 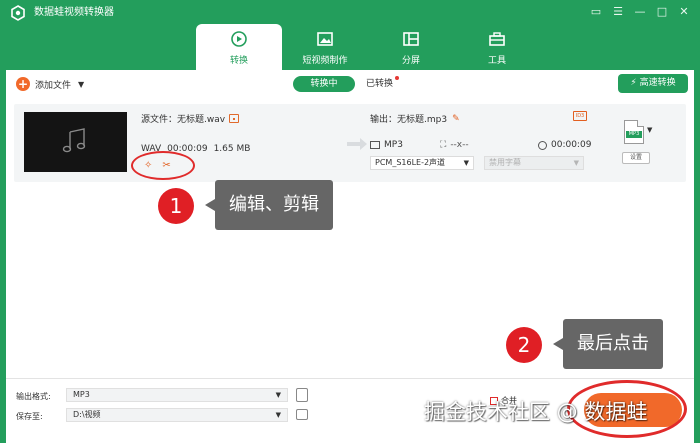 What do you see at coordinates (393, 145) in the screenshot?
I see `output-format: MP3` at bounding box center [393, 145].